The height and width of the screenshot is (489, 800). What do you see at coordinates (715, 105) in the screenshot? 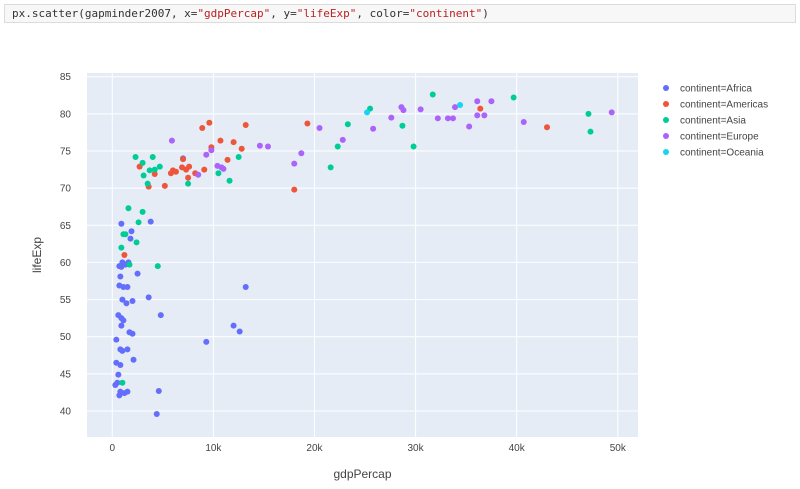
I see `legend-item: continent=Americas` at bounding box center [715, 105].